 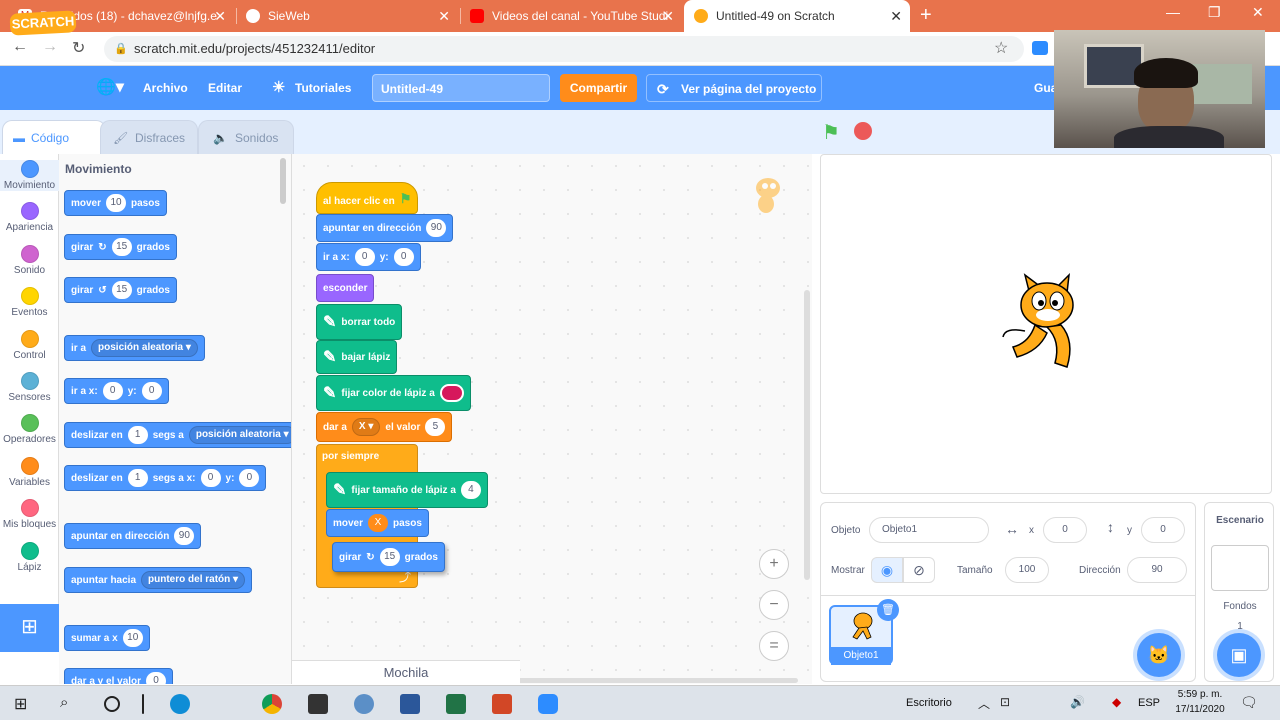 What do you see at coordinates (165, 88) in the screenshot?
I see `menu-archivo: Archivo` at bounding box center [165, 88].